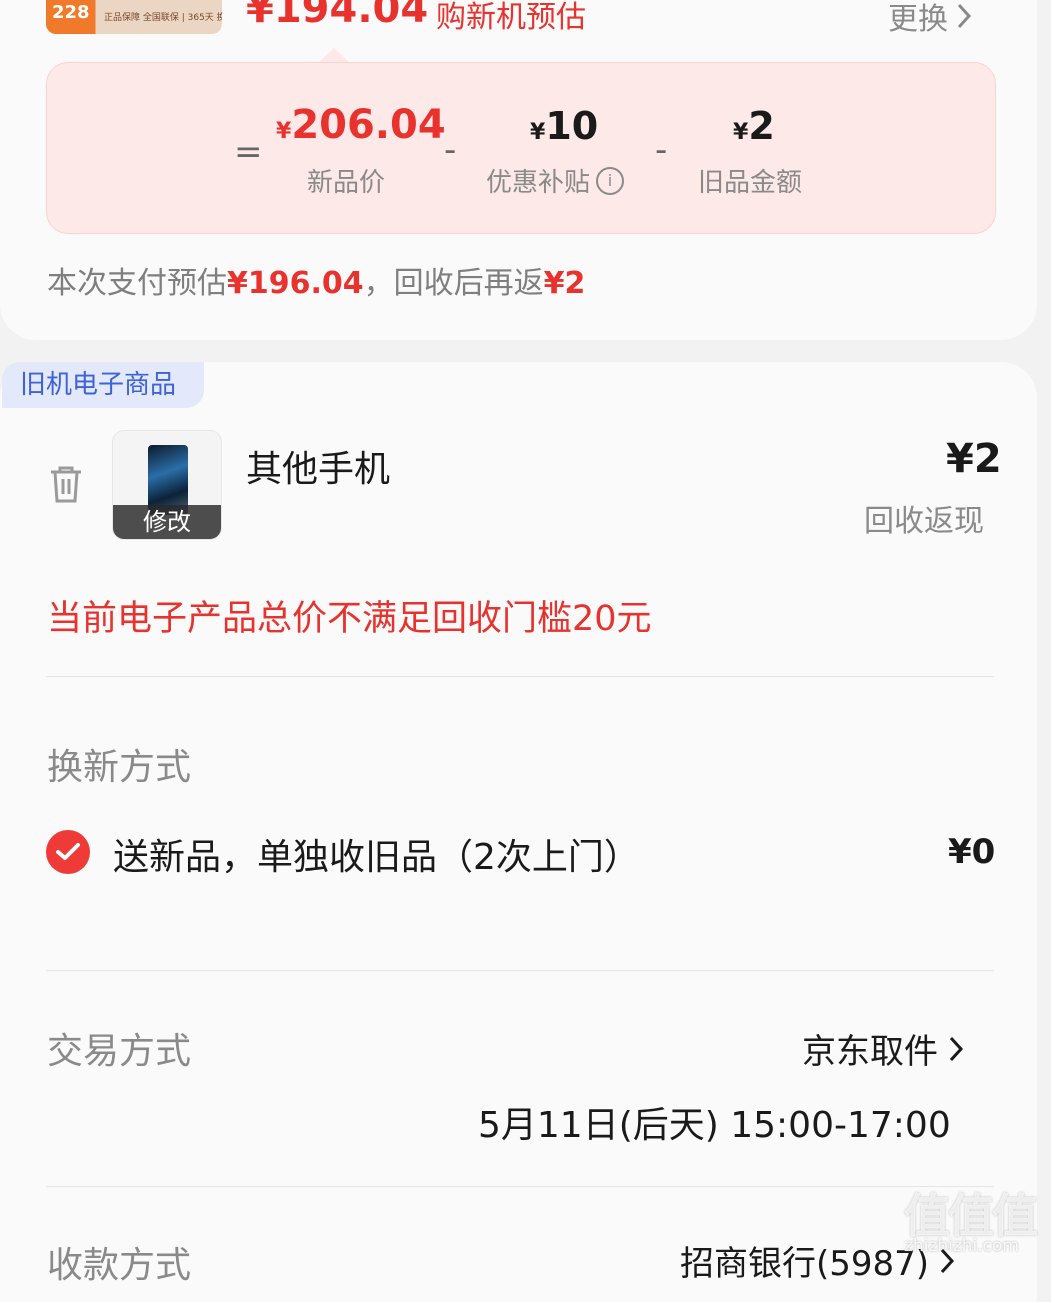  Describe the element at coordinates (453, 283) in the screenshot. I see `estimate-middle: ，回收后再返` at that location.